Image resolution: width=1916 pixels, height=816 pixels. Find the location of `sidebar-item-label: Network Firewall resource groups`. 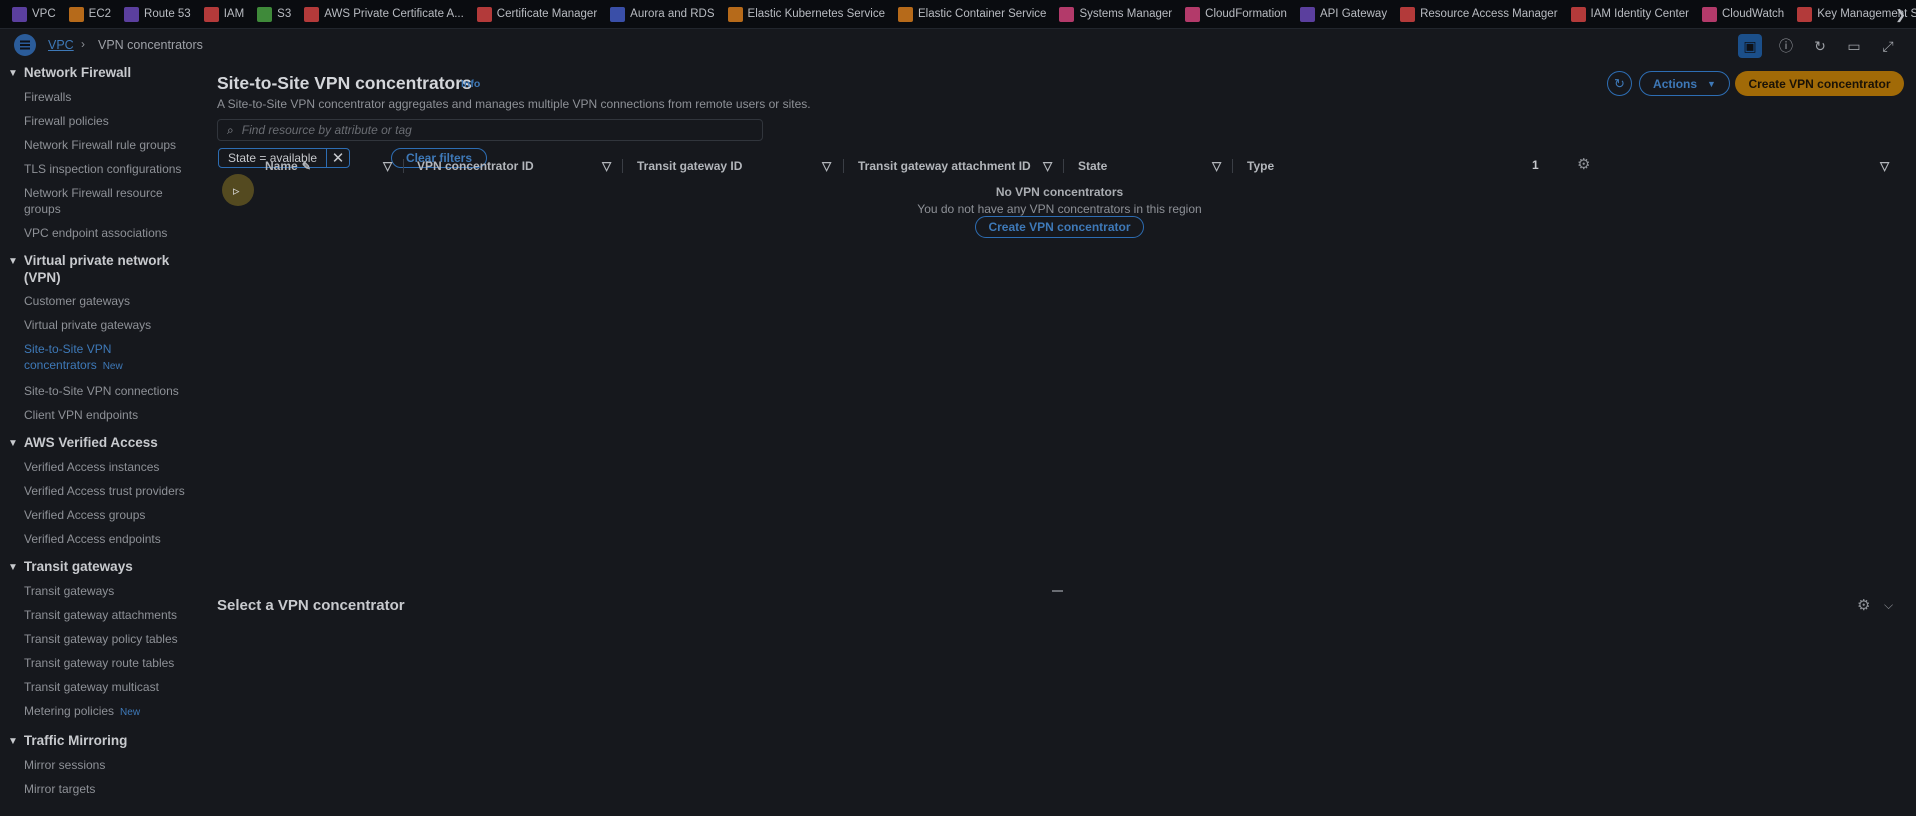

sidebar-item-label: Network Firewall resource groups is located at coordinates (93, 201).